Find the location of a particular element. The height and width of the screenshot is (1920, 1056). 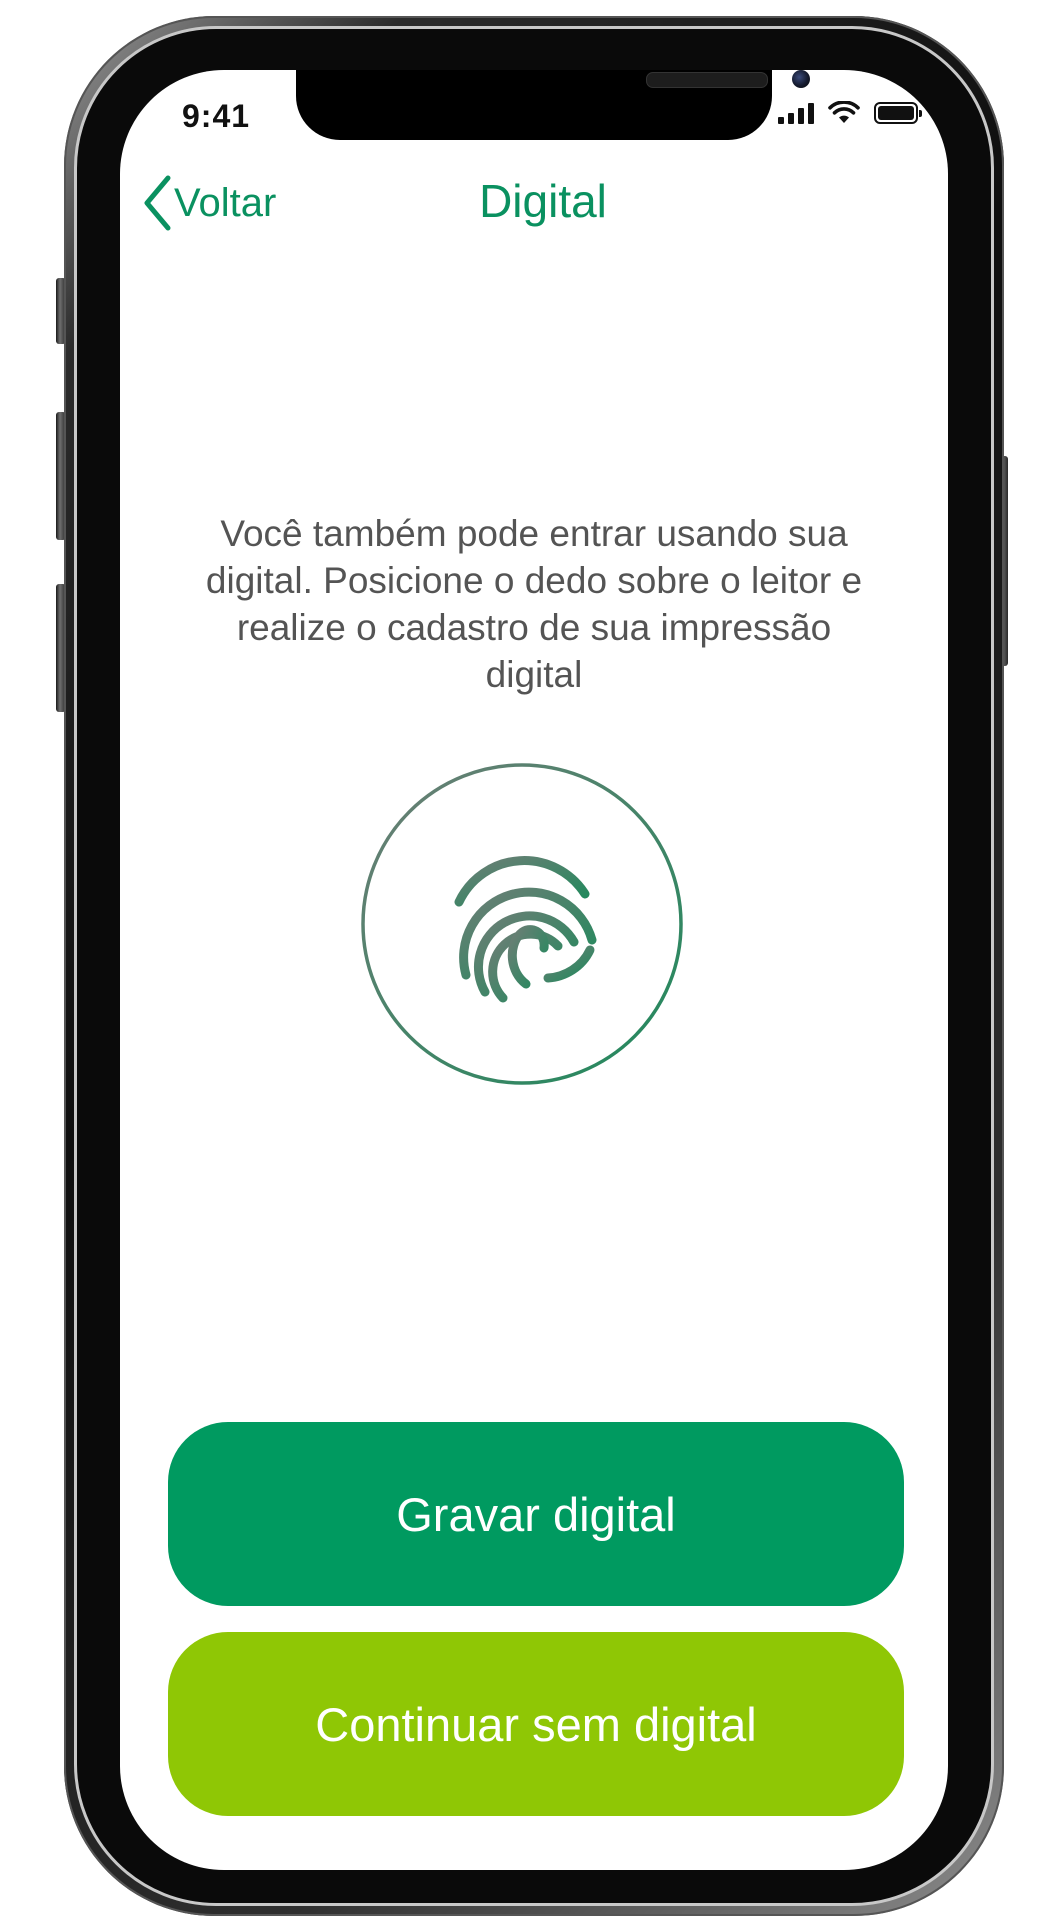

status-time: 9:41 is located at coordinates (216, 116).